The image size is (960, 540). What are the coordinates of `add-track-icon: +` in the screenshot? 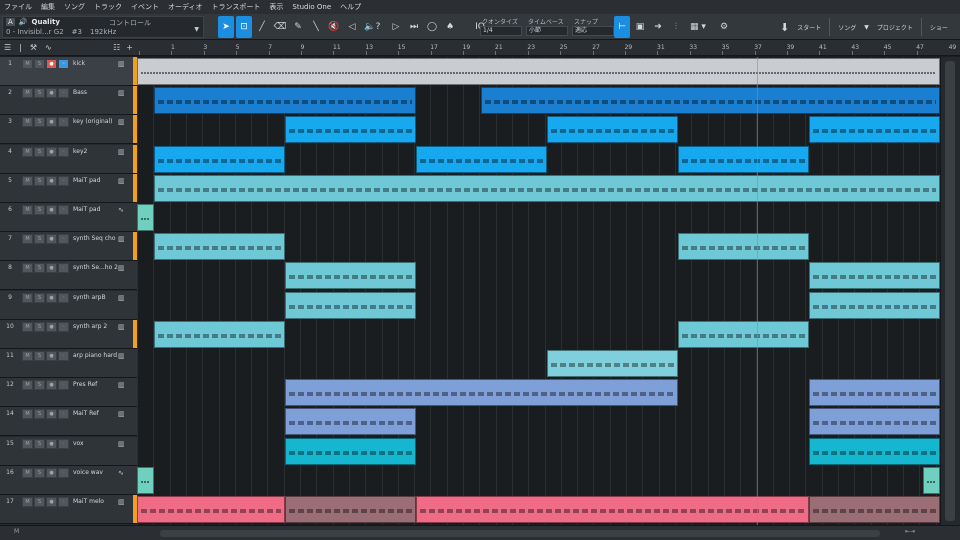 It's located at (129, 47).